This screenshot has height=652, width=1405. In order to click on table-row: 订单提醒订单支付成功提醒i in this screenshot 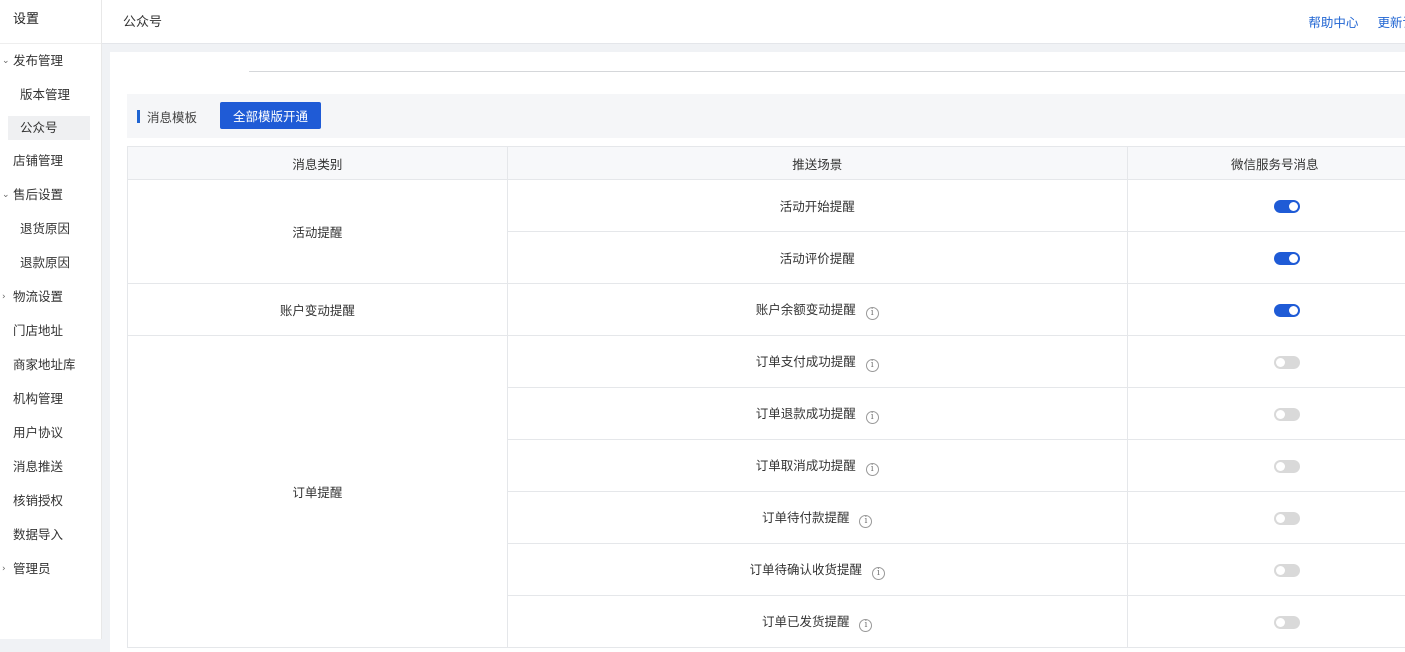, I will do `click(766, 362)`.